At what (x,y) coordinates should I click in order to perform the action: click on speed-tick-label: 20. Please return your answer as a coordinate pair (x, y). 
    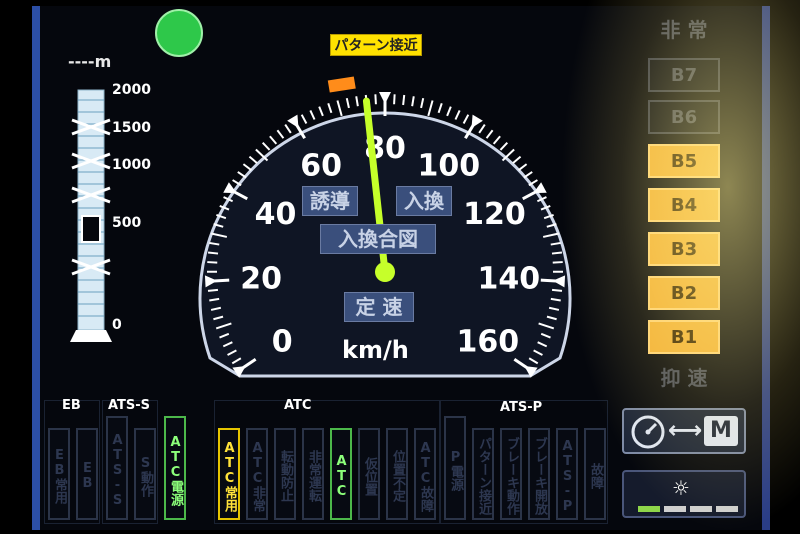
    Looking at the image, I should click on (261, 278).